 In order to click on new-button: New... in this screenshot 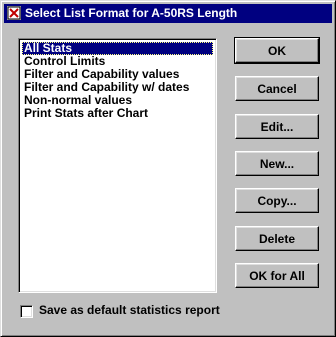, I will do `click(277, 163)`.